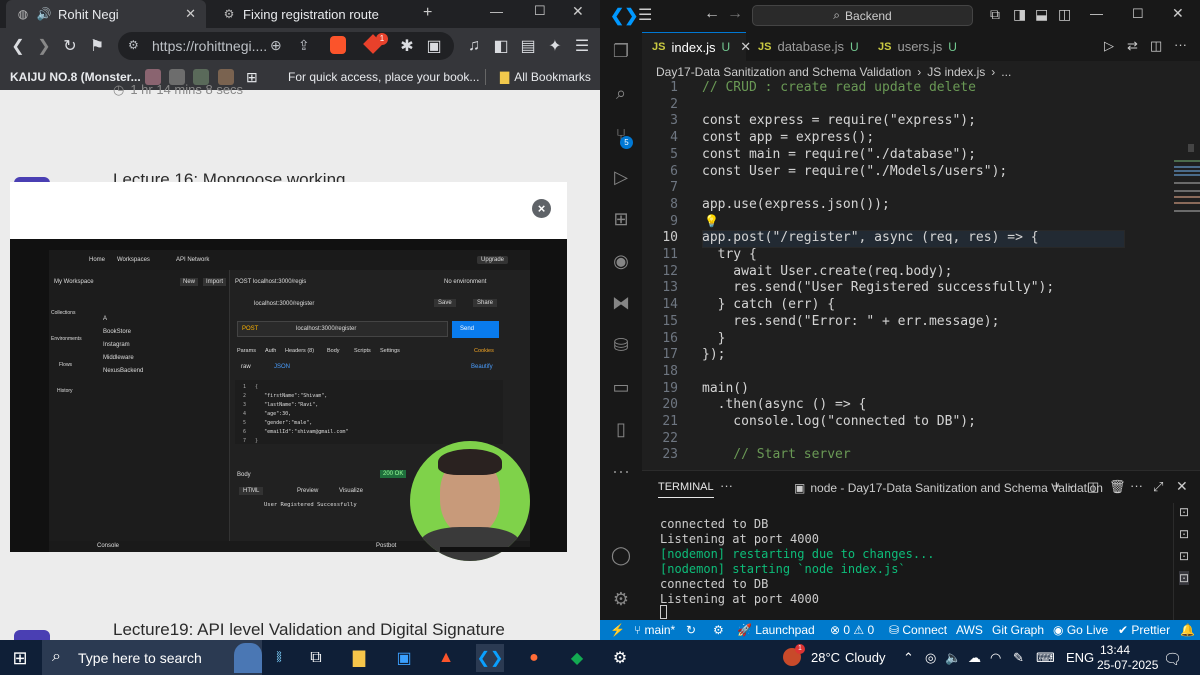 Image resolution: width=1200 pixels, height=675 pixels. What do you see at coordinates (44, 46) in the screenshot?
I see `forward-icon: ❯` at bounding box center [44, 46].